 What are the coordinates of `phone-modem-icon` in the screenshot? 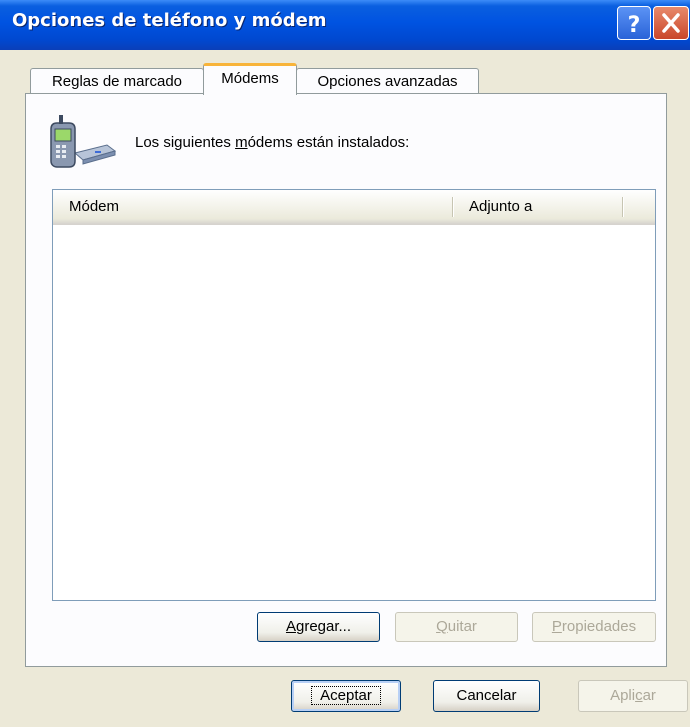 It's located at (83, 141).